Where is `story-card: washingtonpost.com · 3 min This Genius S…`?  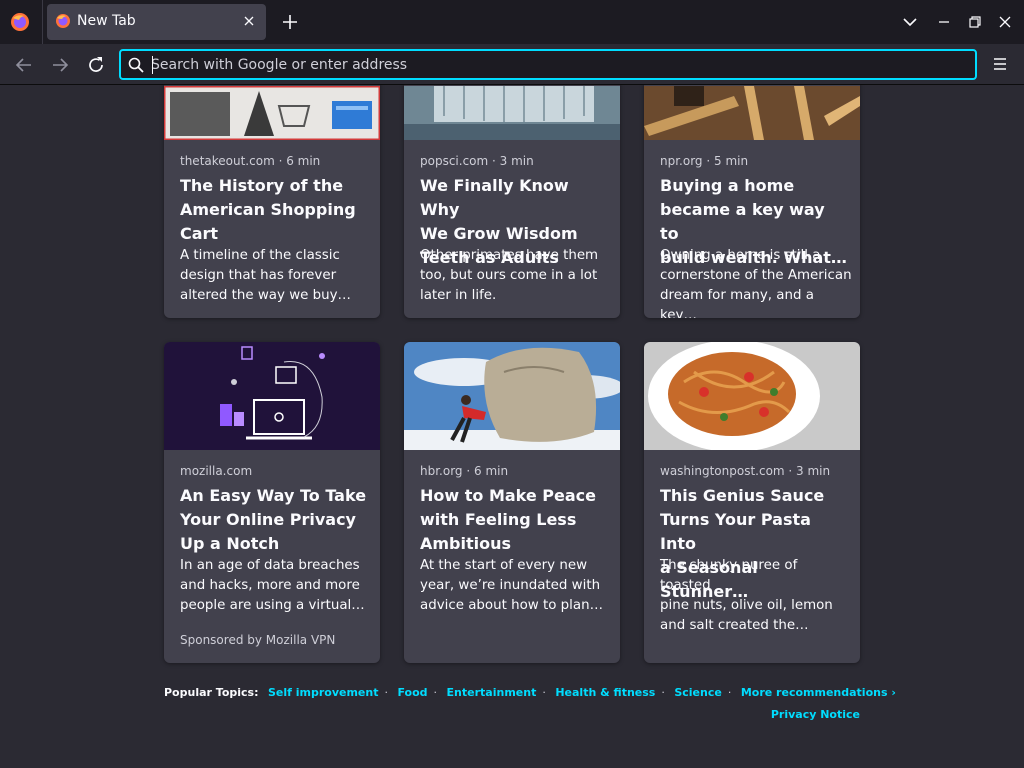 story-card: washingtonpost.com · 3 min This Genius S… is located at coordinates (752, 502).